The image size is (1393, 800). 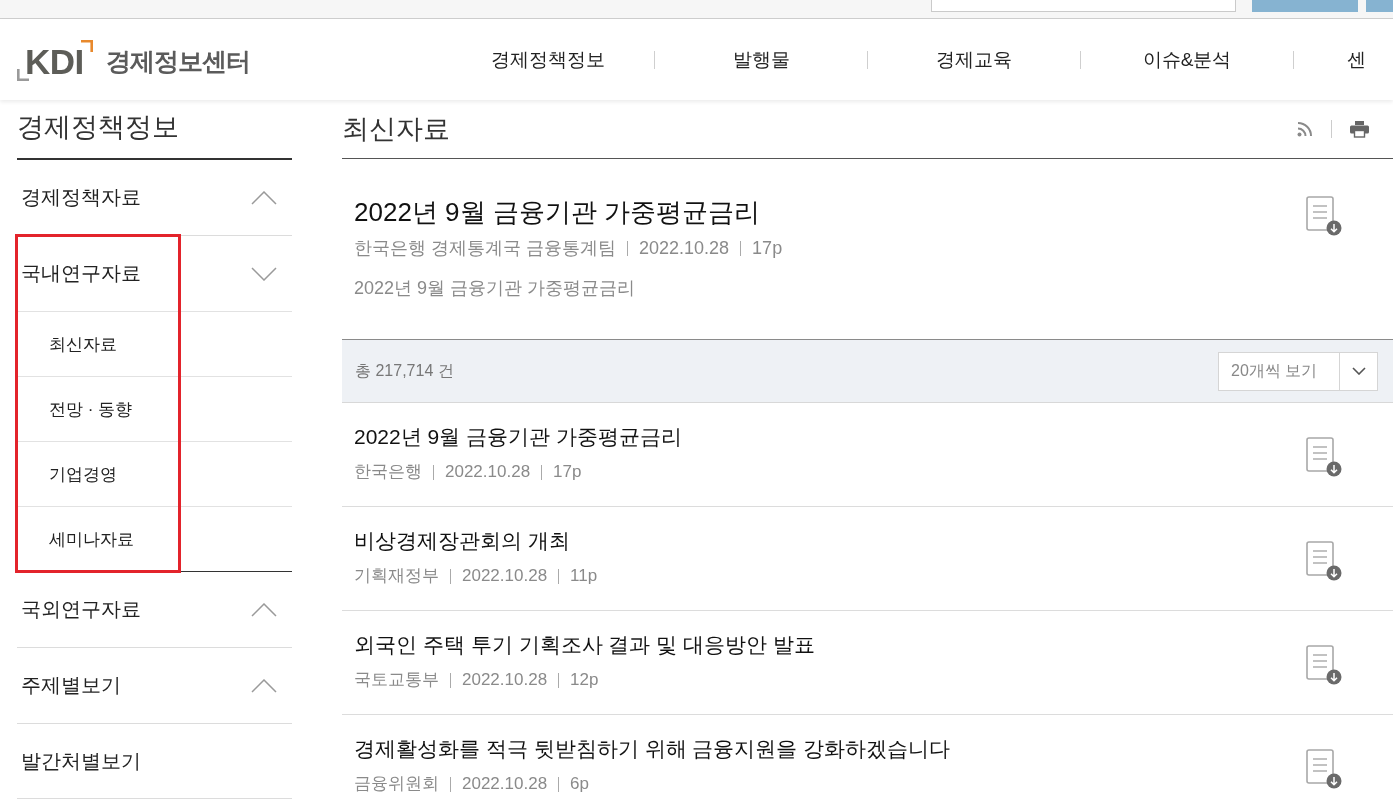 What do you see at coordinates (154, 274) in the screenshot?
I see `sidebar-item: 국내연구자료` at bounding box center [154, 274].